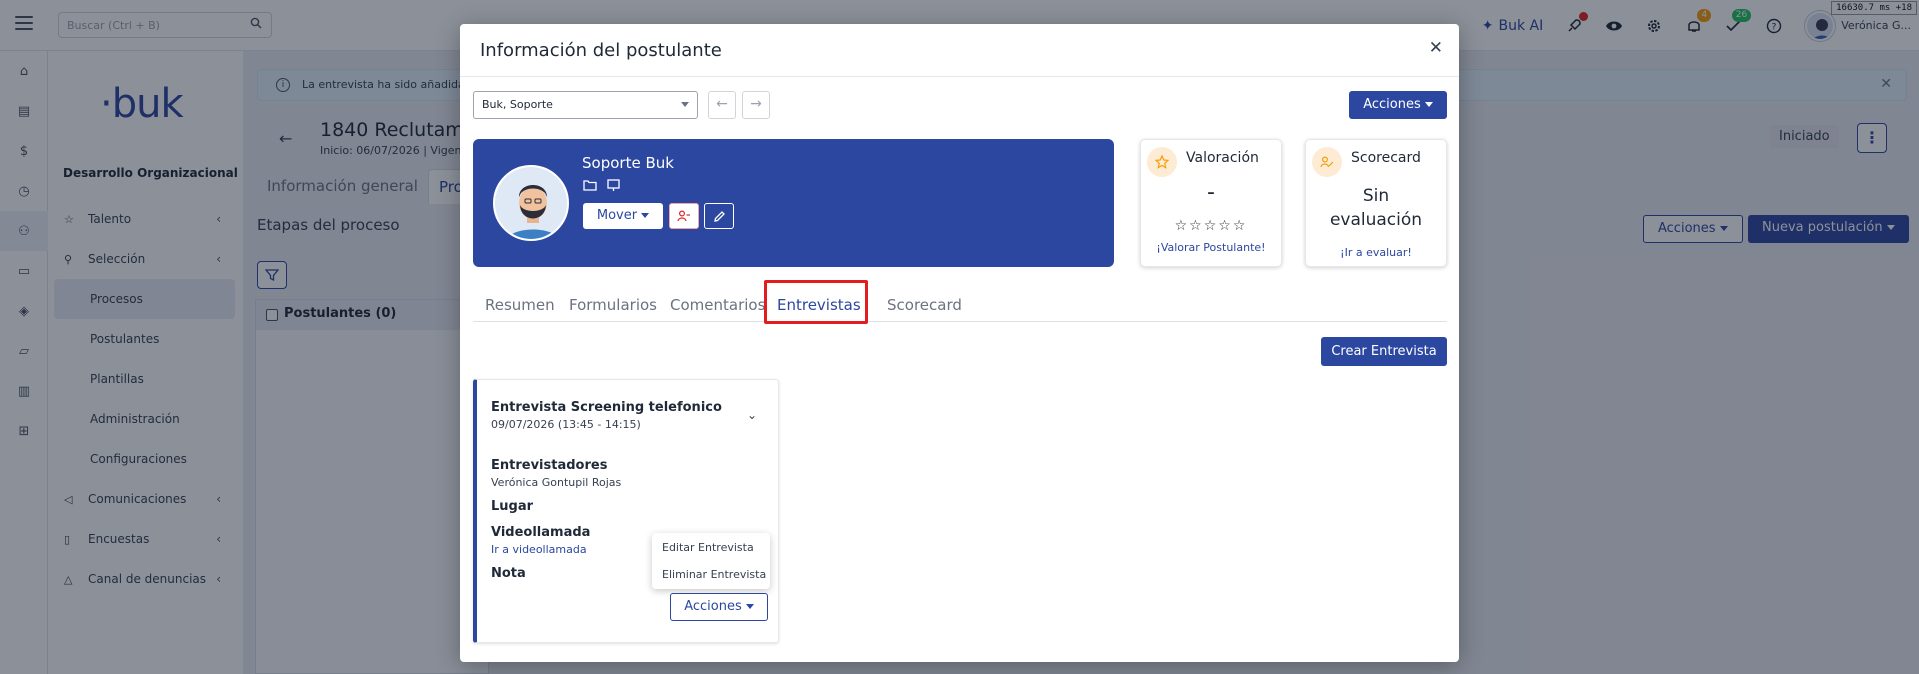 Image resolution: width=1919 pixels, height=674 pixels. I want to click on entrevistadores-label: Entrevistadores, so click(549, 465).